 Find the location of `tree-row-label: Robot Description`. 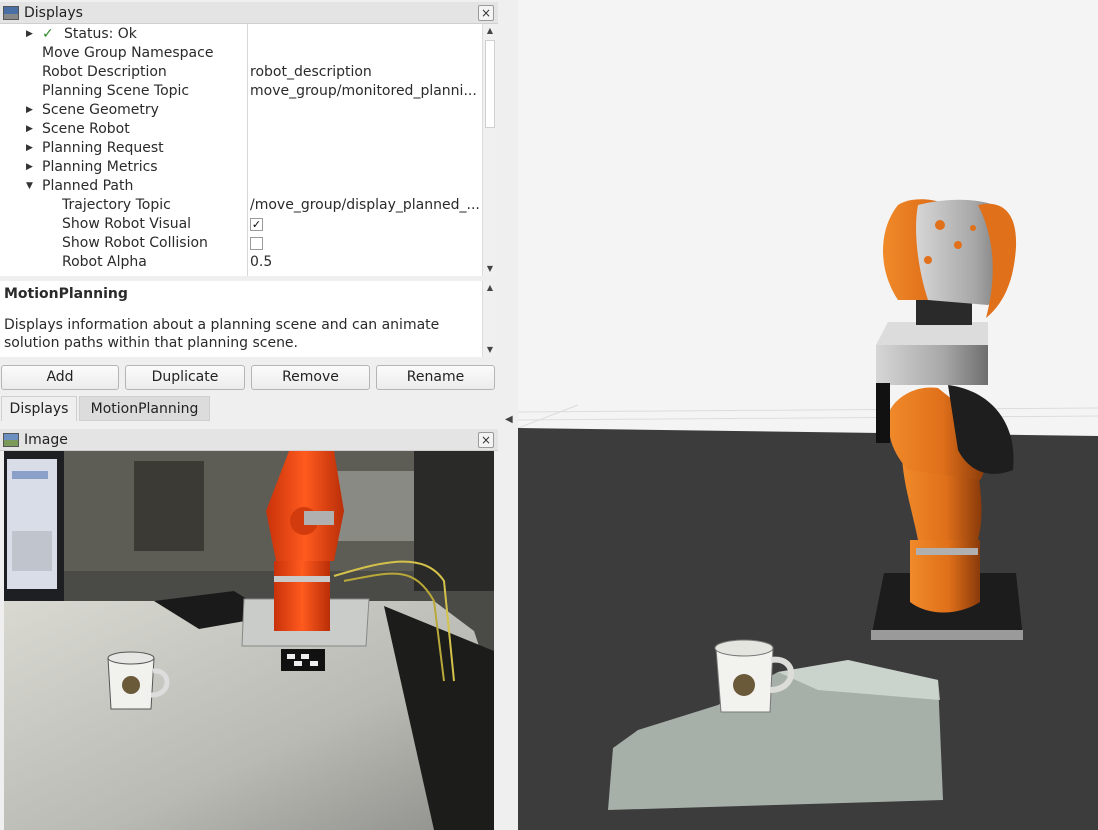

tree-row-label: Robot Description is located at coordinates (104, 72).